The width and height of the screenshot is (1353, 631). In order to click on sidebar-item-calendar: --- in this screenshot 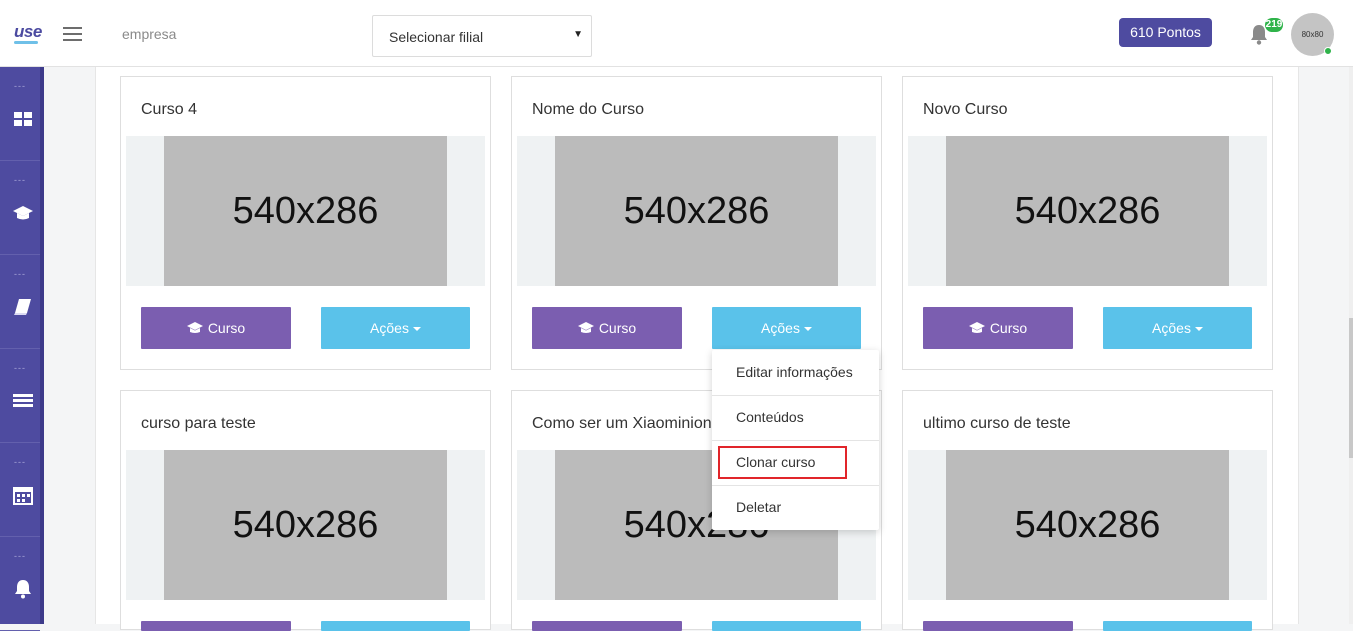, I will do `click(20, 490)`.